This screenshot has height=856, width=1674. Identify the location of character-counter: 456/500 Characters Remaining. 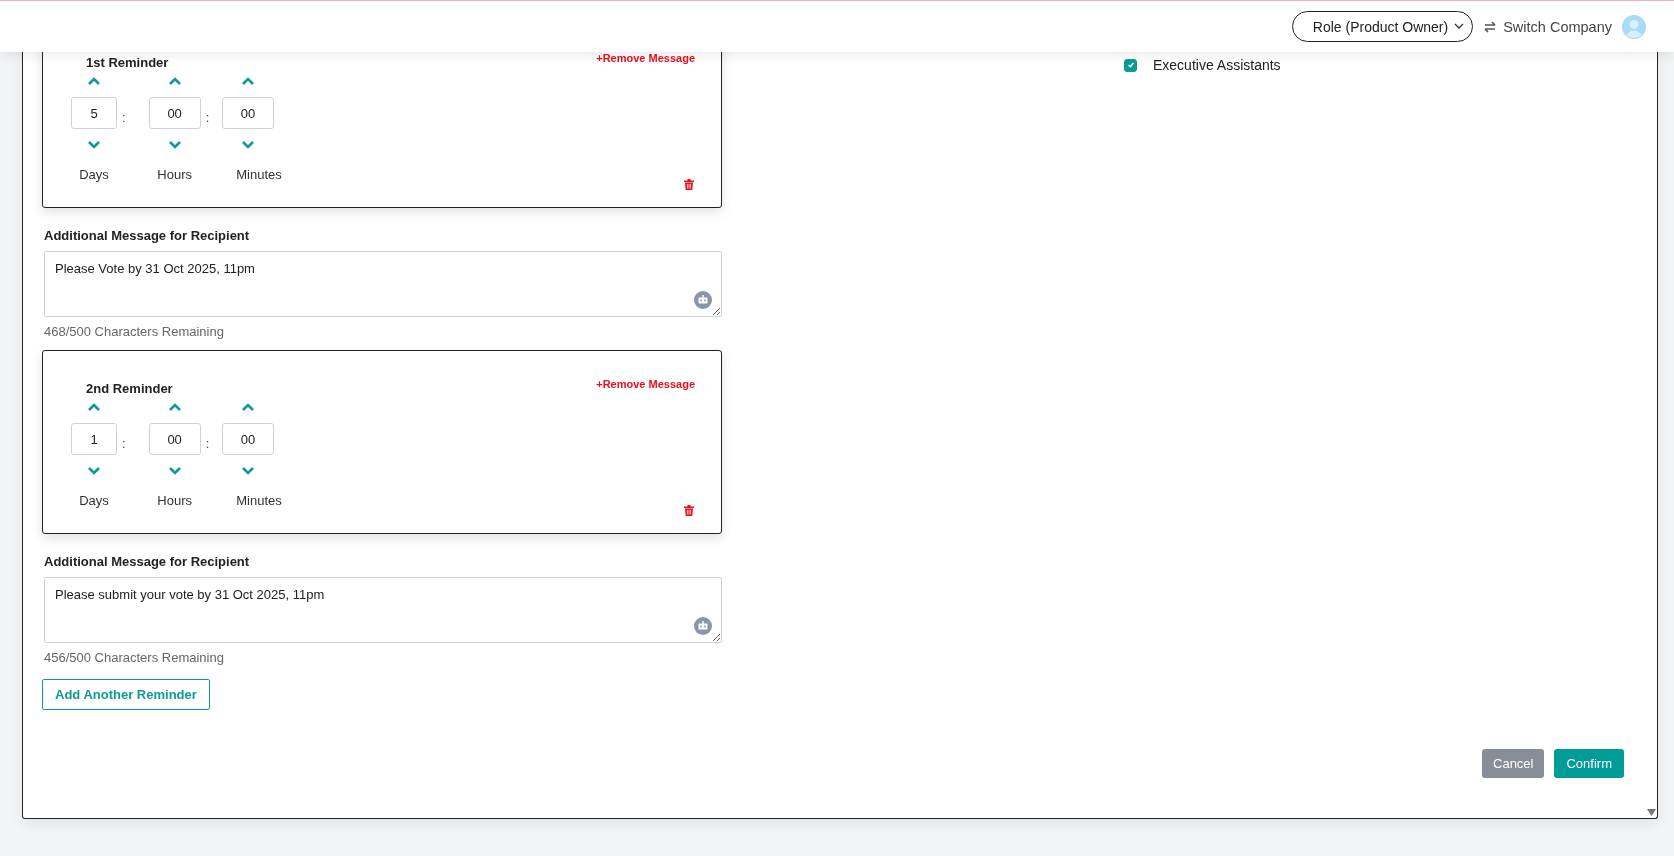
(134, 657).